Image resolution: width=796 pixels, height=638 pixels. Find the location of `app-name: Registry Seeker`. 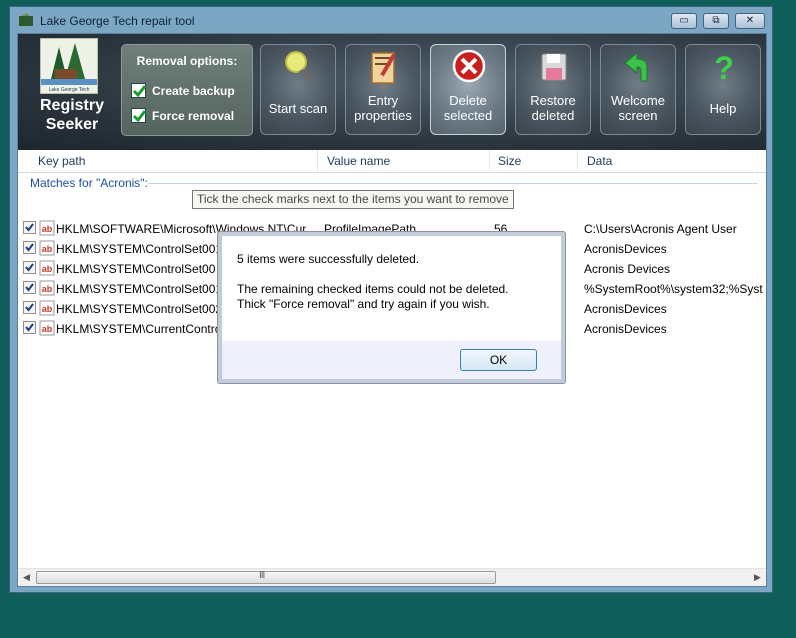

app-name: Registry Seeker is located at coordinates (72, 115).